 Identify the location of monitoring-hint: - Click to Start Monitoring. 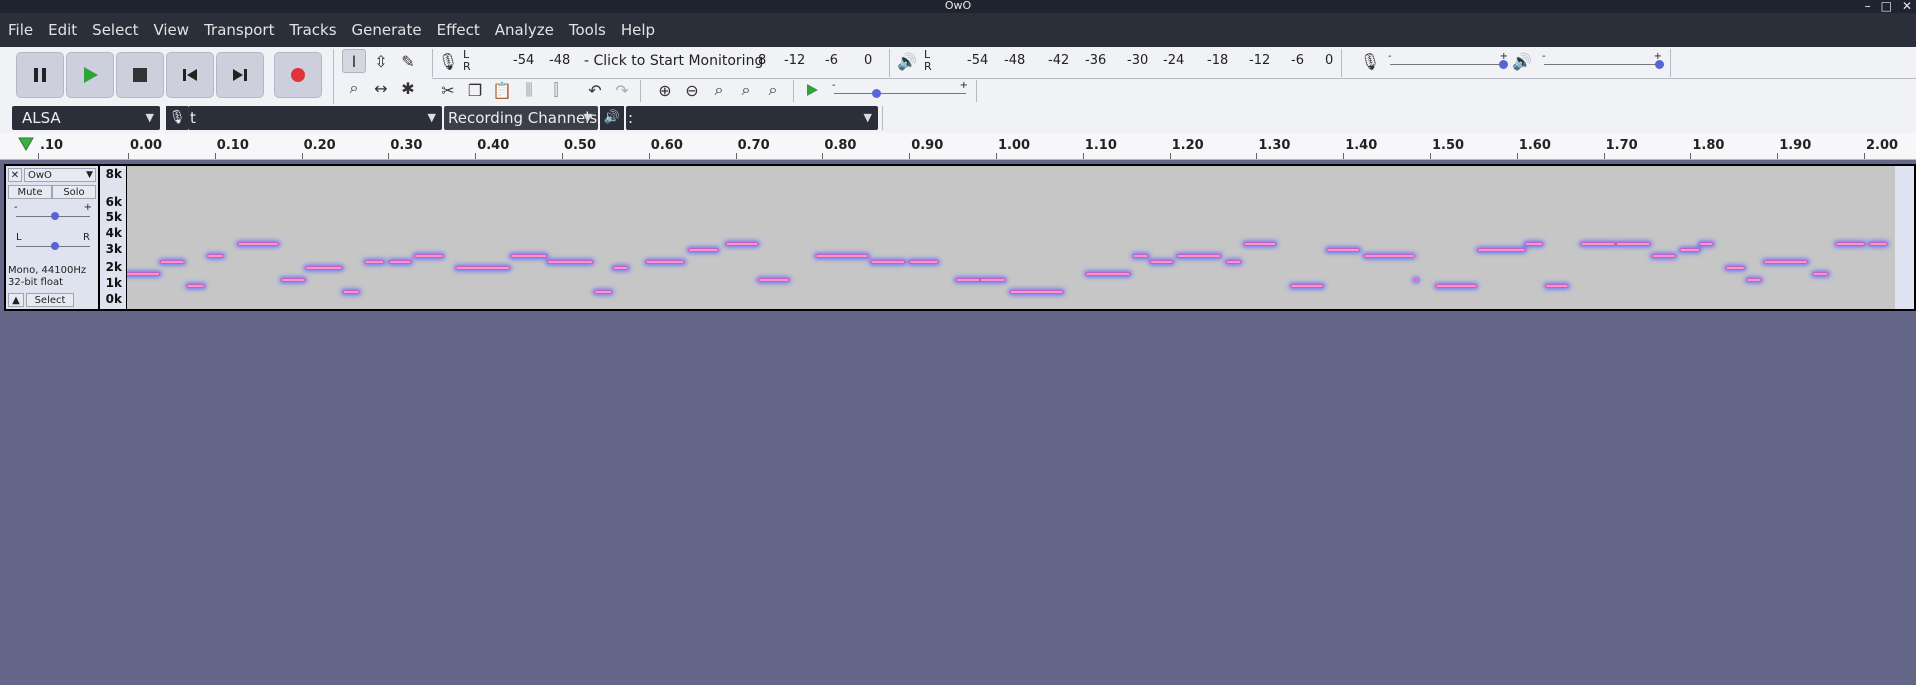
(674, 61).